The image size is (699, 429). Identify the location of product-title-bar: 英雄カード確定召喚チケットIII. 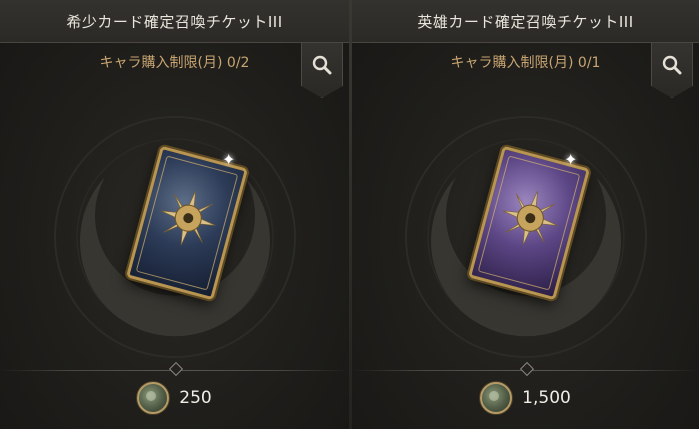
(525, 21).